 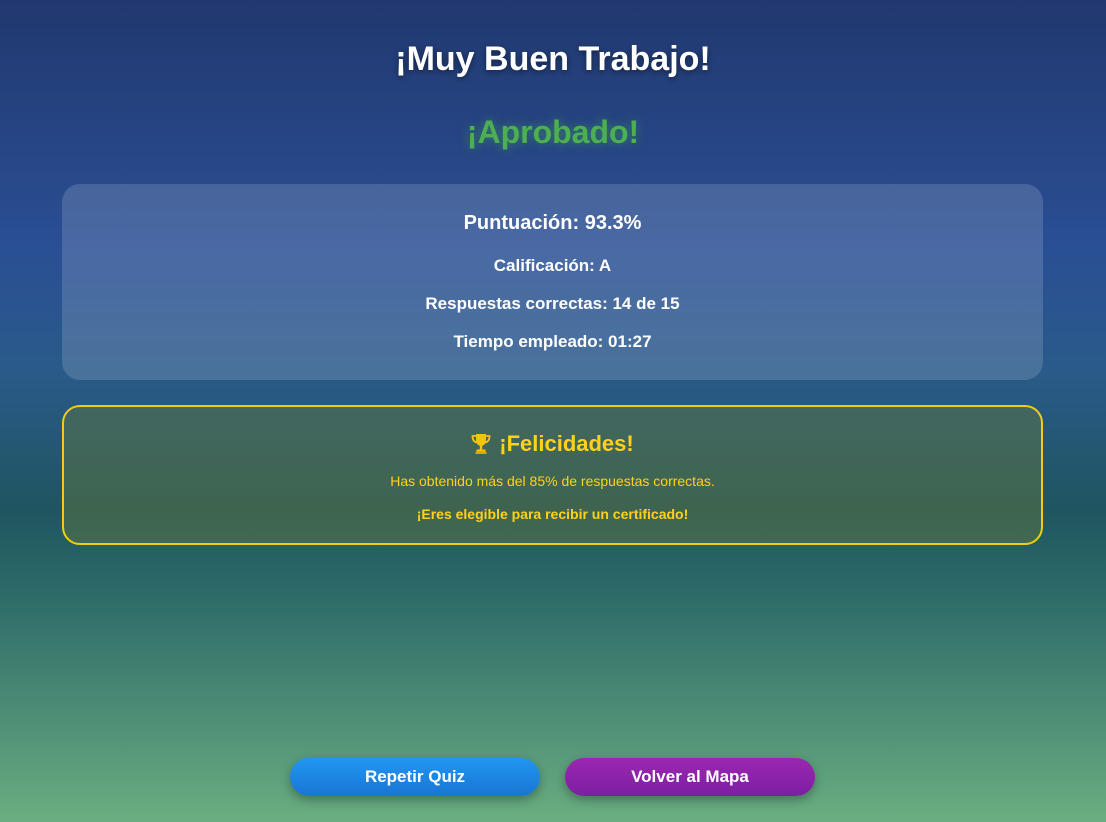 I want to click on grade-text: Calificación: A, so click(x=552, y=265).